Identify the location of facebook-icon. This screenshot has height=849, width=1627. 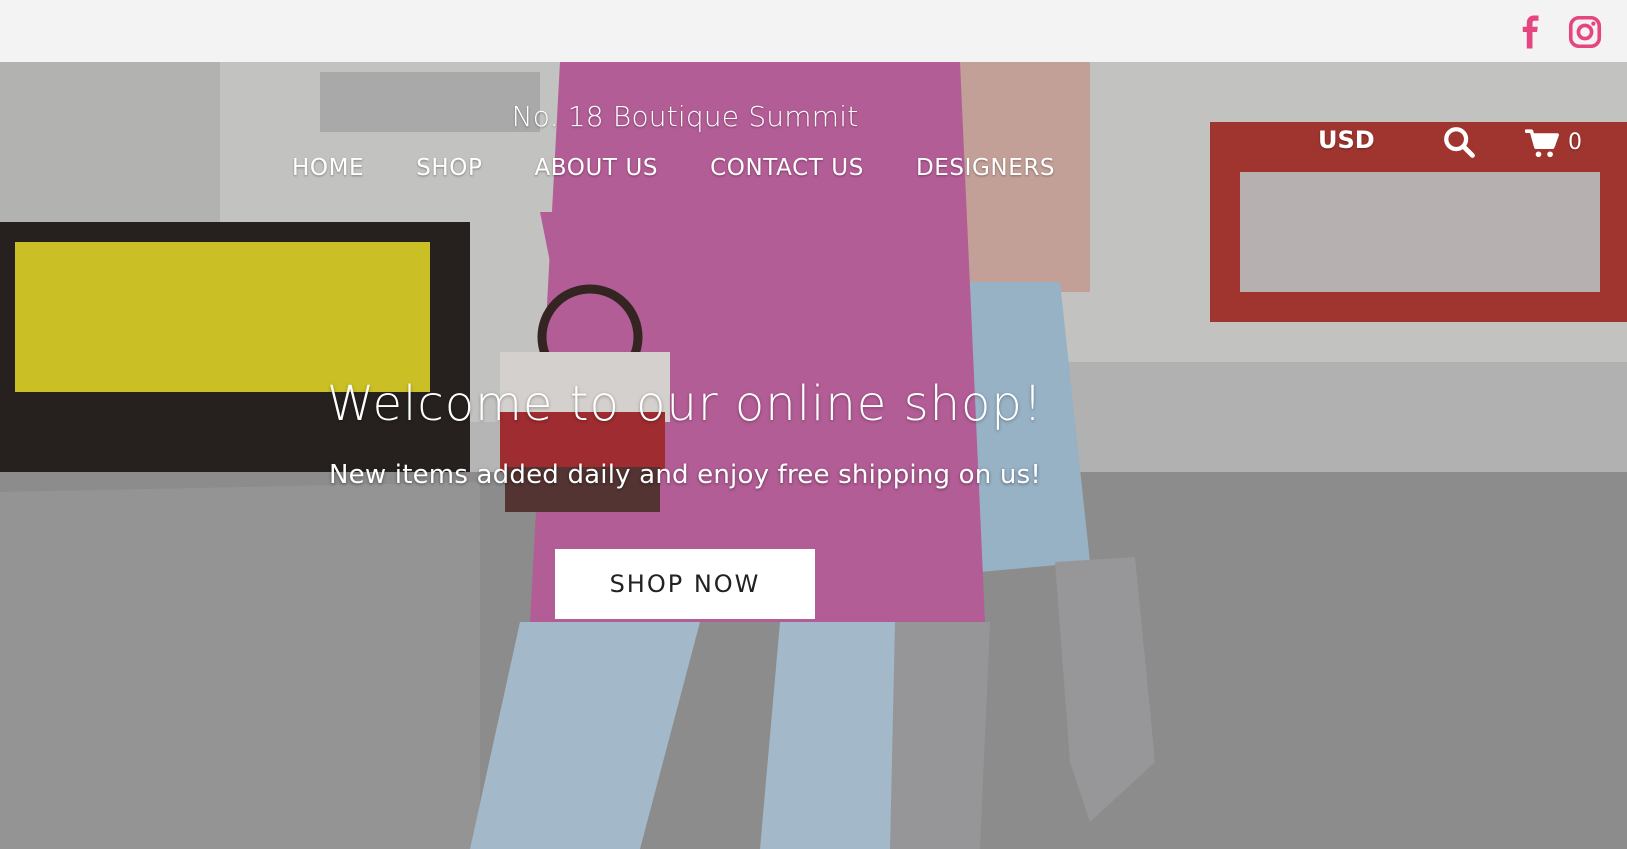
(1531, 32).